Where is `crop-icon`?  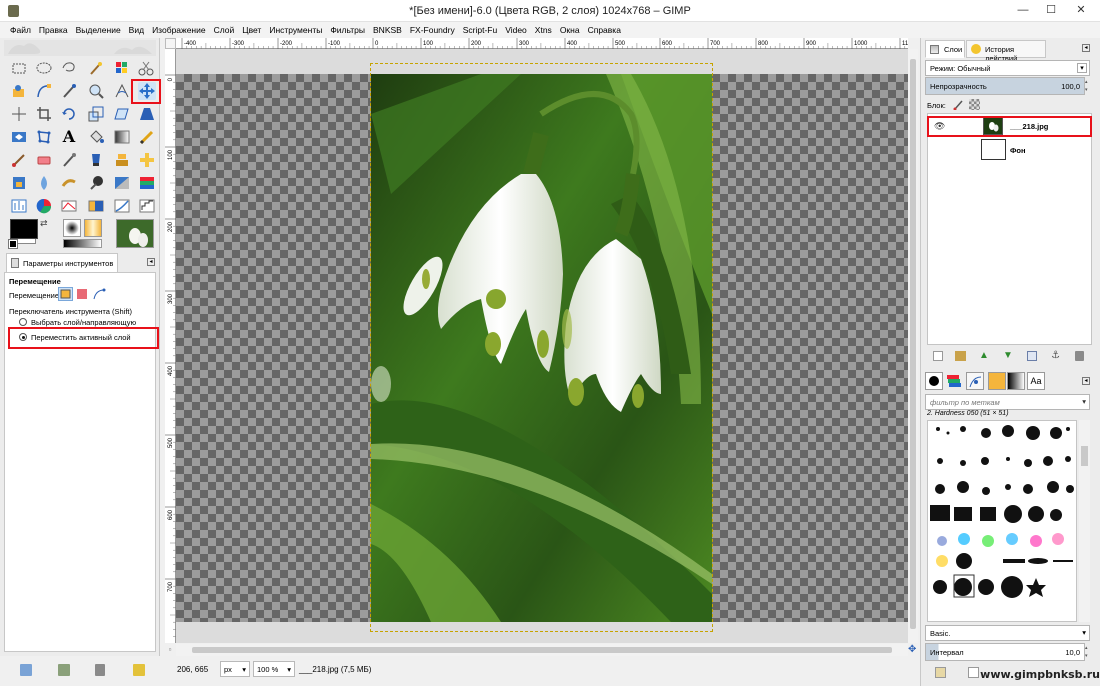
crop-icon is located at coordinates (44, 114).